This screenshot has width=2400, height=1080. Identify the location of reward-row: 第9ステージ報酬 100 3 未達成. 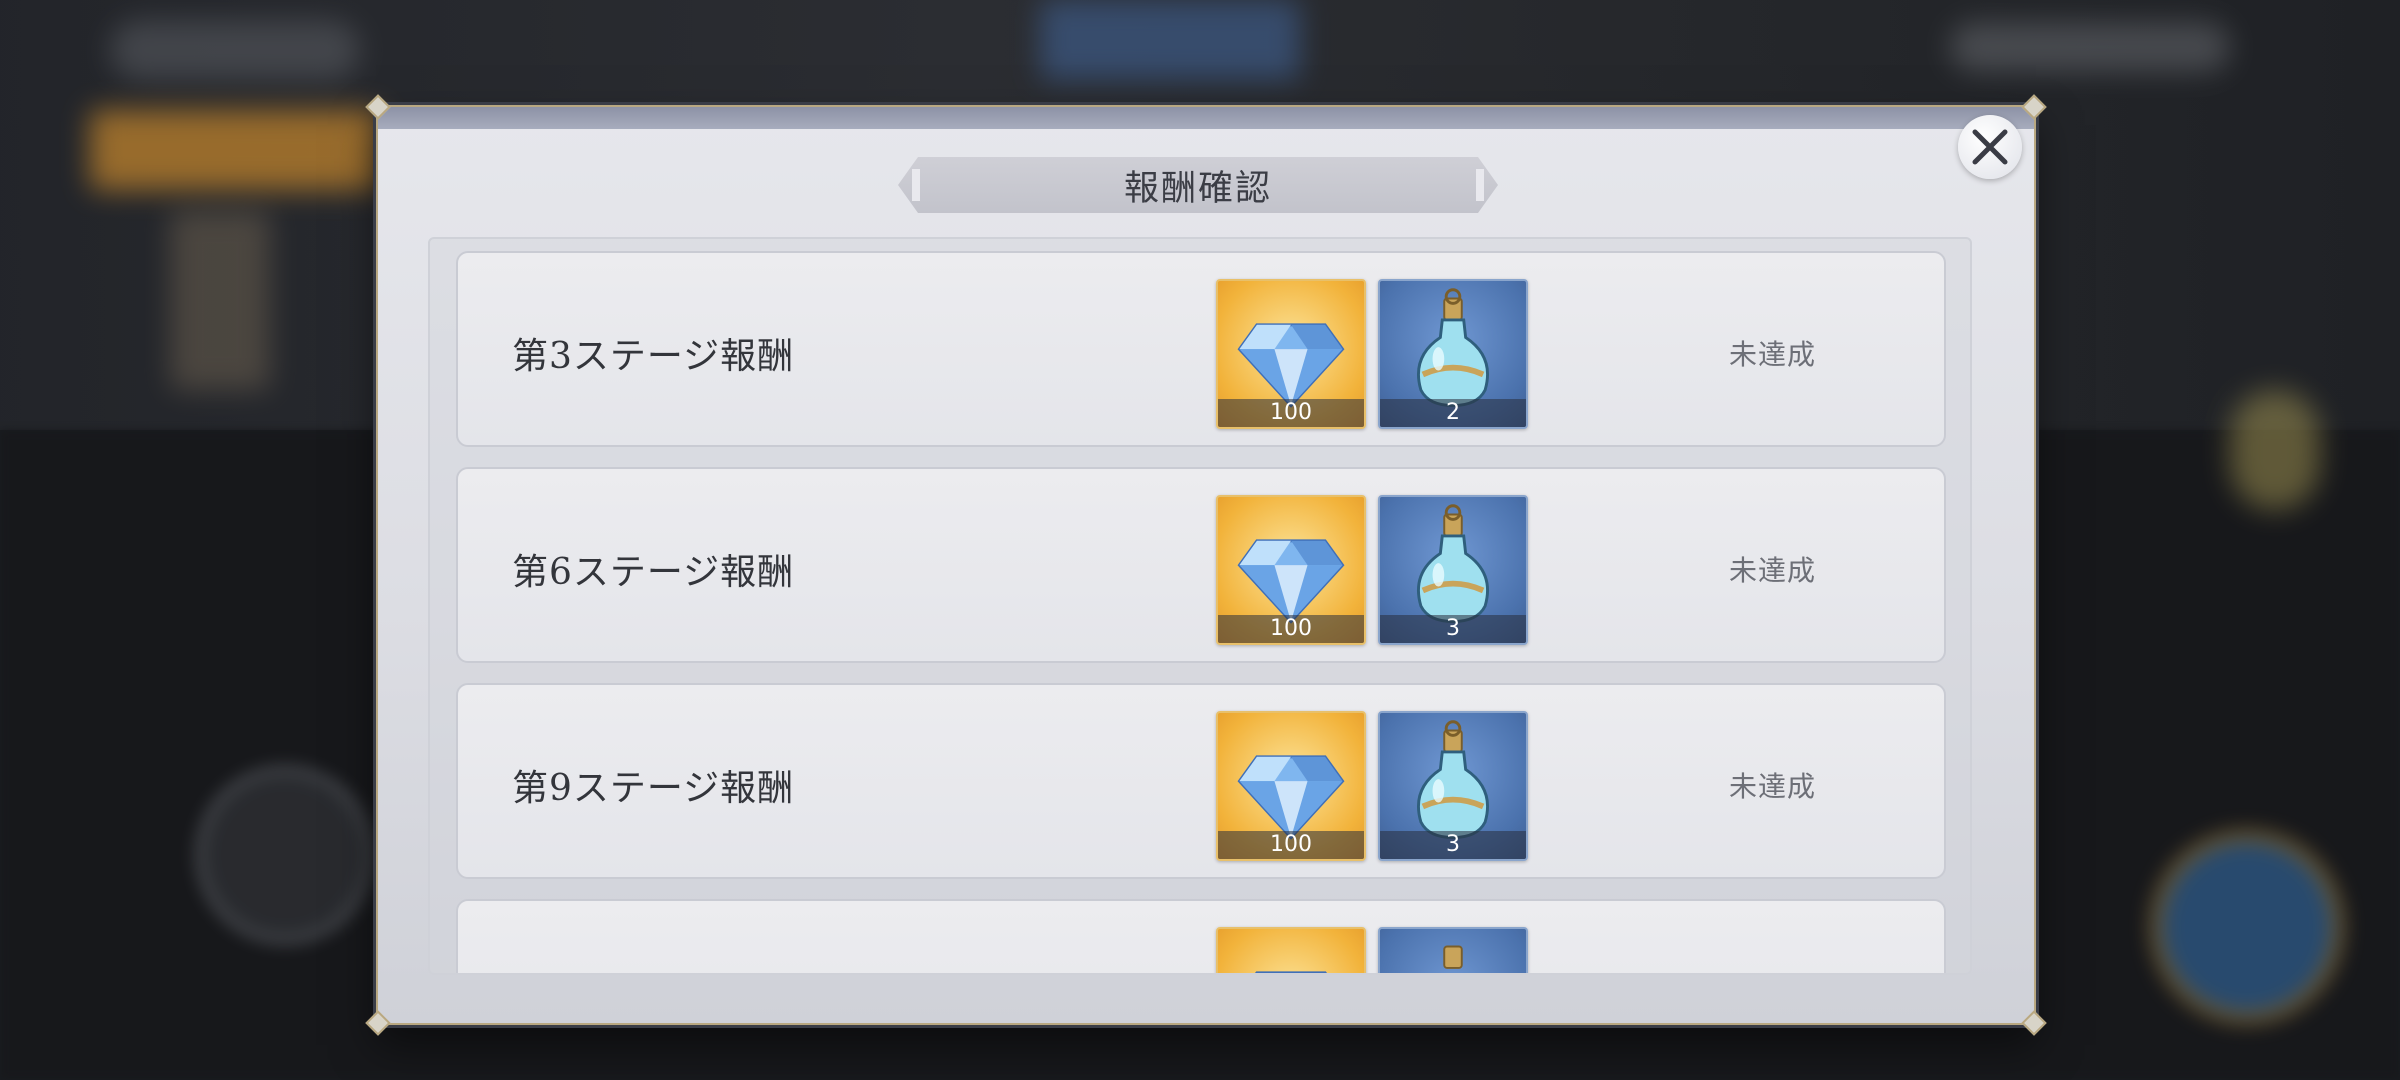
(1201, 781).